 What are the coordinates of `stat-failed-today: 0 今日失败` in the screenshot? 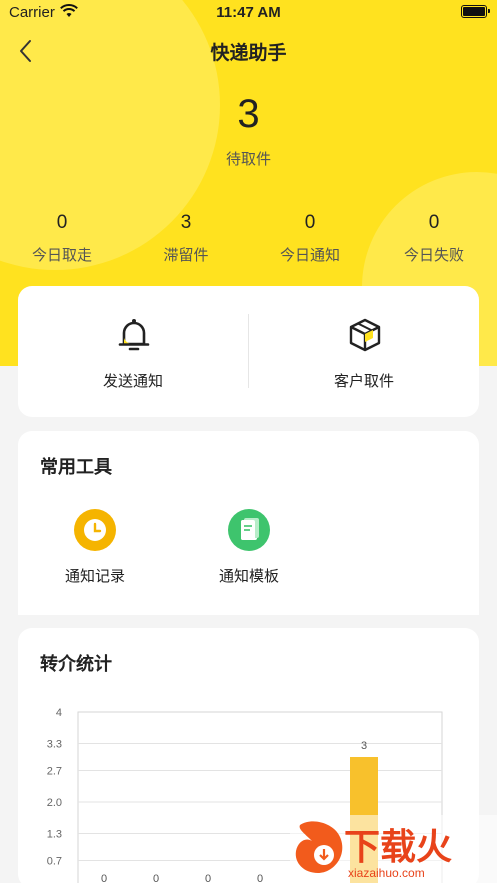 It's located at (434, 238).